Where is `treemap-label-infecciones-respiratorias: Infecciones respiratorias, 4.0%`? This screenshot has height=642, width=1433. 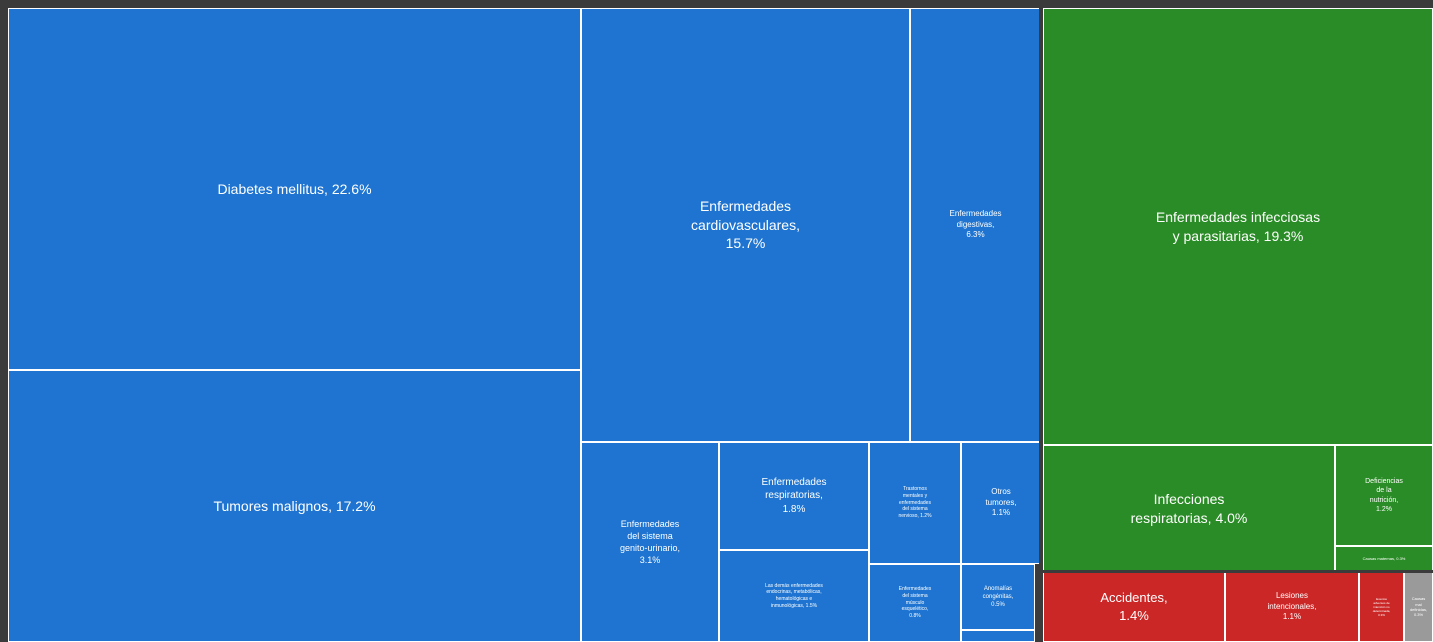 treemap-label-infecciones-respiratorias: Infecciones respiratorias, 4.0% is located at coordinates (1189, 508).